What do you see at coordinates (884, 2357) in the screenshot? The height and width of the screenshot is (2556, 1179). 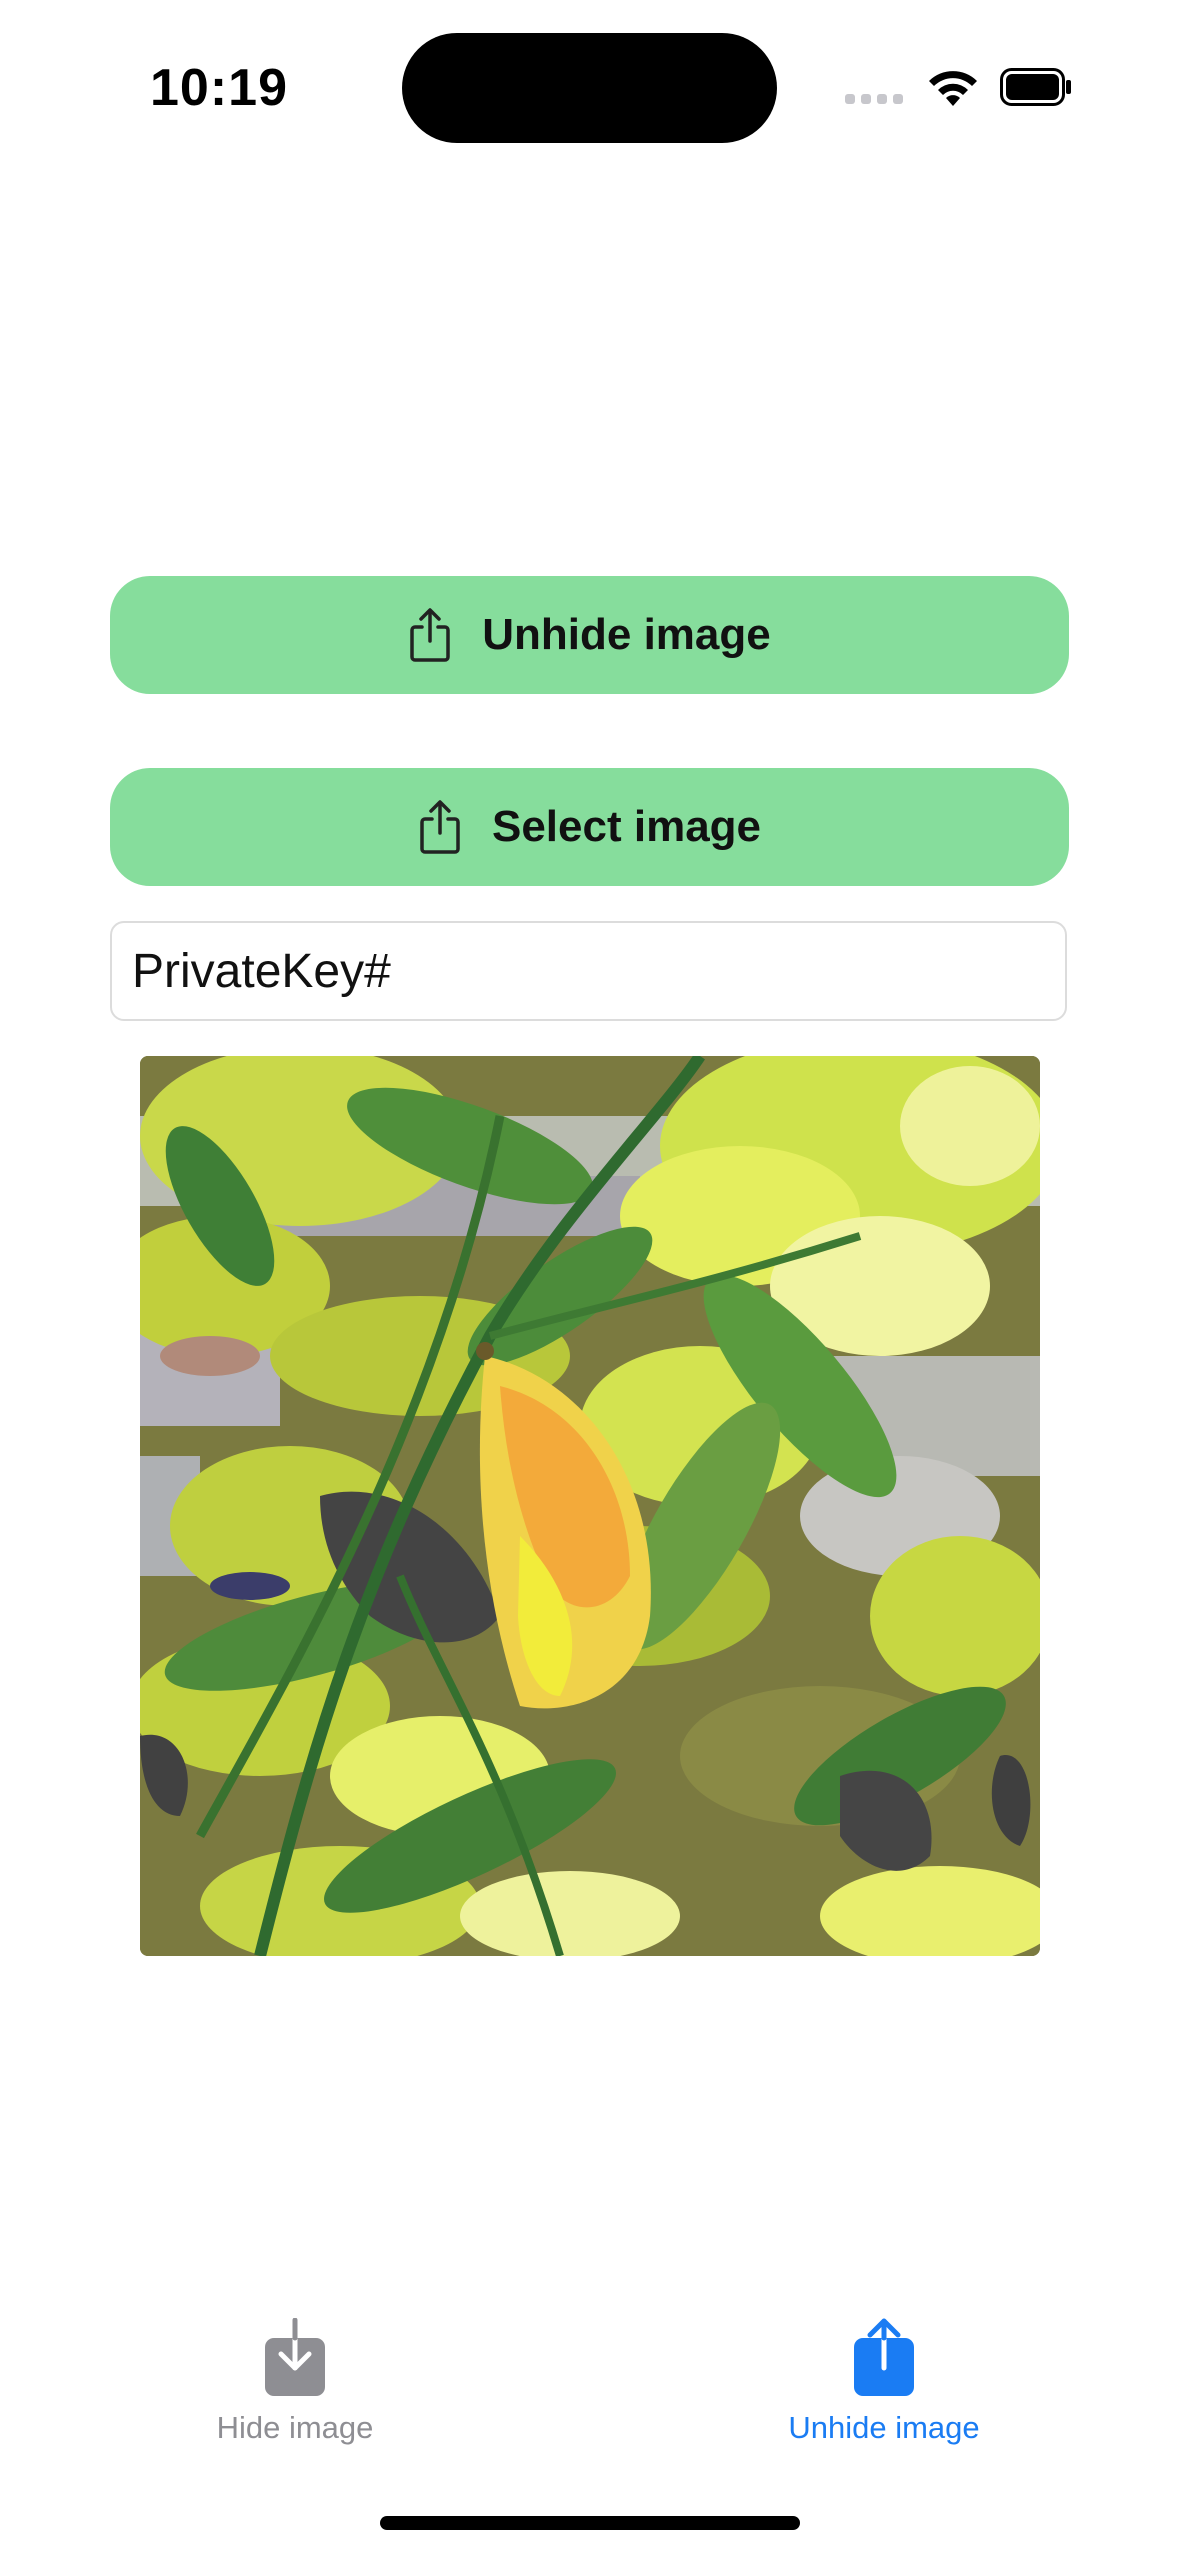 I see `tray-arrow-up-icon` at bounding box center [884, 2357].